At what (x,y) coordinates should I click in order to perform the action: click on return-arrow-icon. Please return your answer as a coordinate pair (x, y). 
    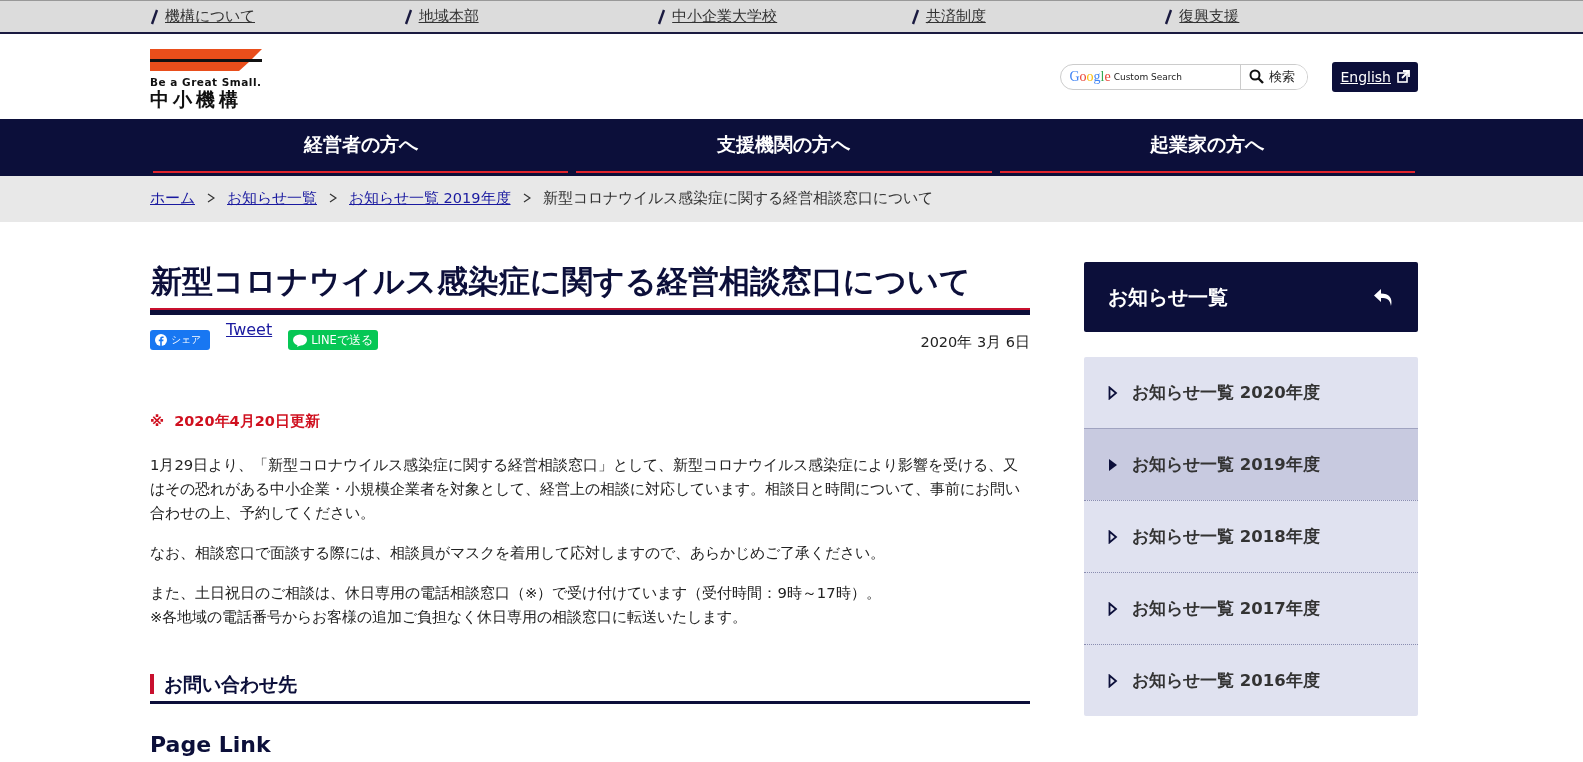
    Looking at the image, I should click on (1383, 297).